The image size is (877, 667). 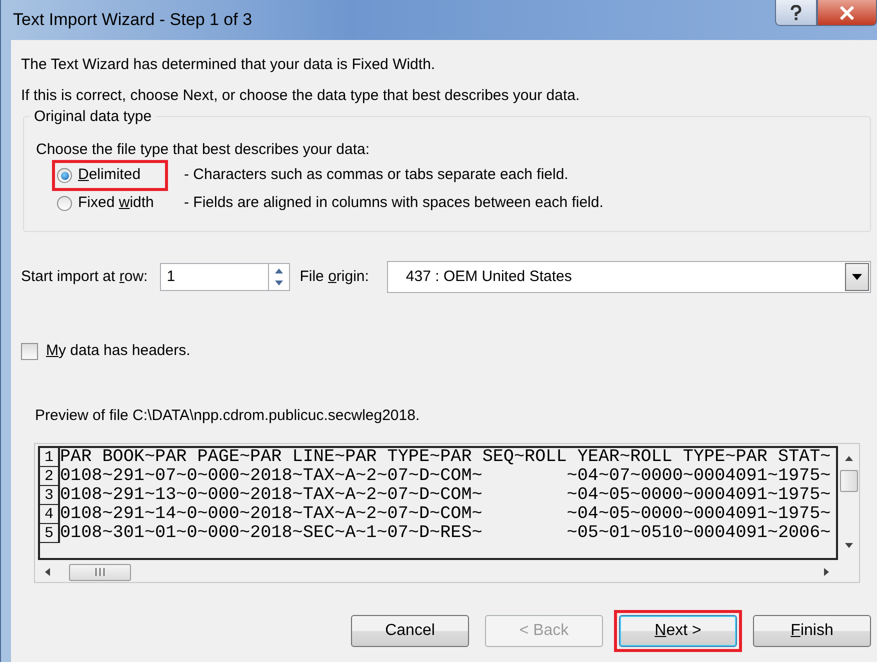 What do you see at coordinates (116, 203) in the screenshot?
I see `option-label: Fixed width` at bounding box center [116, 203].